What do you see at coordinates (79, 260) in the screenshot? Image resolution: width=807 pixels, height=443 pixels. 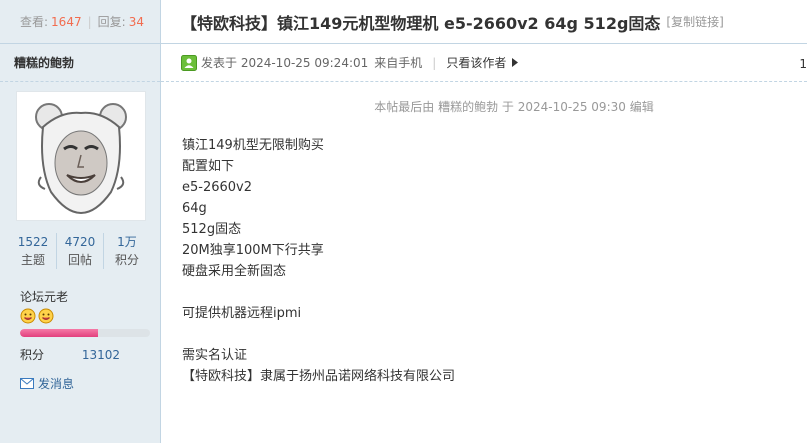 I see `count-label: 回帖` at bounding box center [79, 260].